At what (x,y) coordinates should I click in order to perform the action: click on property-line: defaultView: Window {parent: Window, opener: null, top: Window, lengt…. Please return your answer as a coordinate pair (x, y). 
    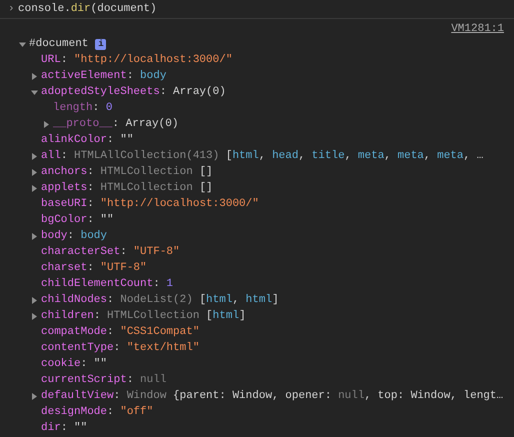
    Looking at the image, I should click on (272, 396).